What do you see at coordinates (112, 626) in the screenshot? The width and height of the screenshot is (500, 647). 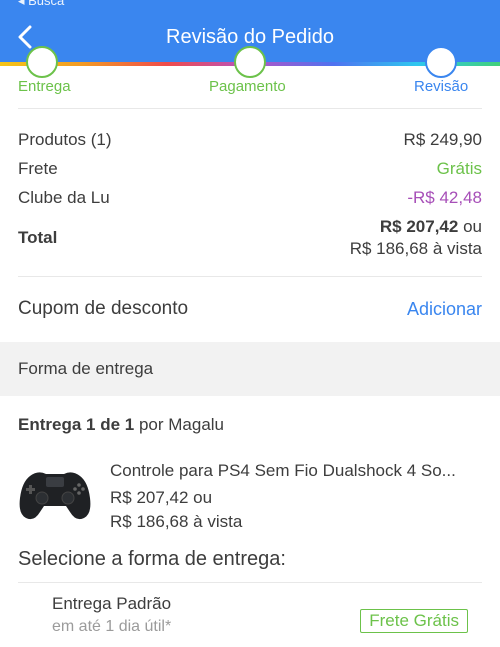 I see `shipping-option-subtitle: em até 1 dia útil*` at bounding box center [112, 626].